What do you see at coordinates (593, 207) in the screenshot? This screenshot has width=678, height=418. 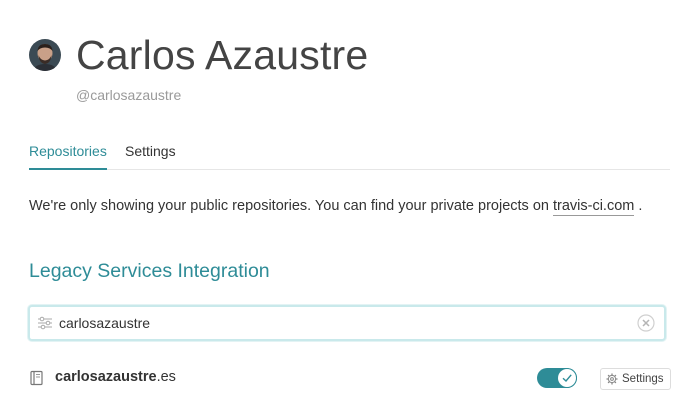 I see `travis-ci-com-link: travis-ci.com` at bounding box center [593, 207].